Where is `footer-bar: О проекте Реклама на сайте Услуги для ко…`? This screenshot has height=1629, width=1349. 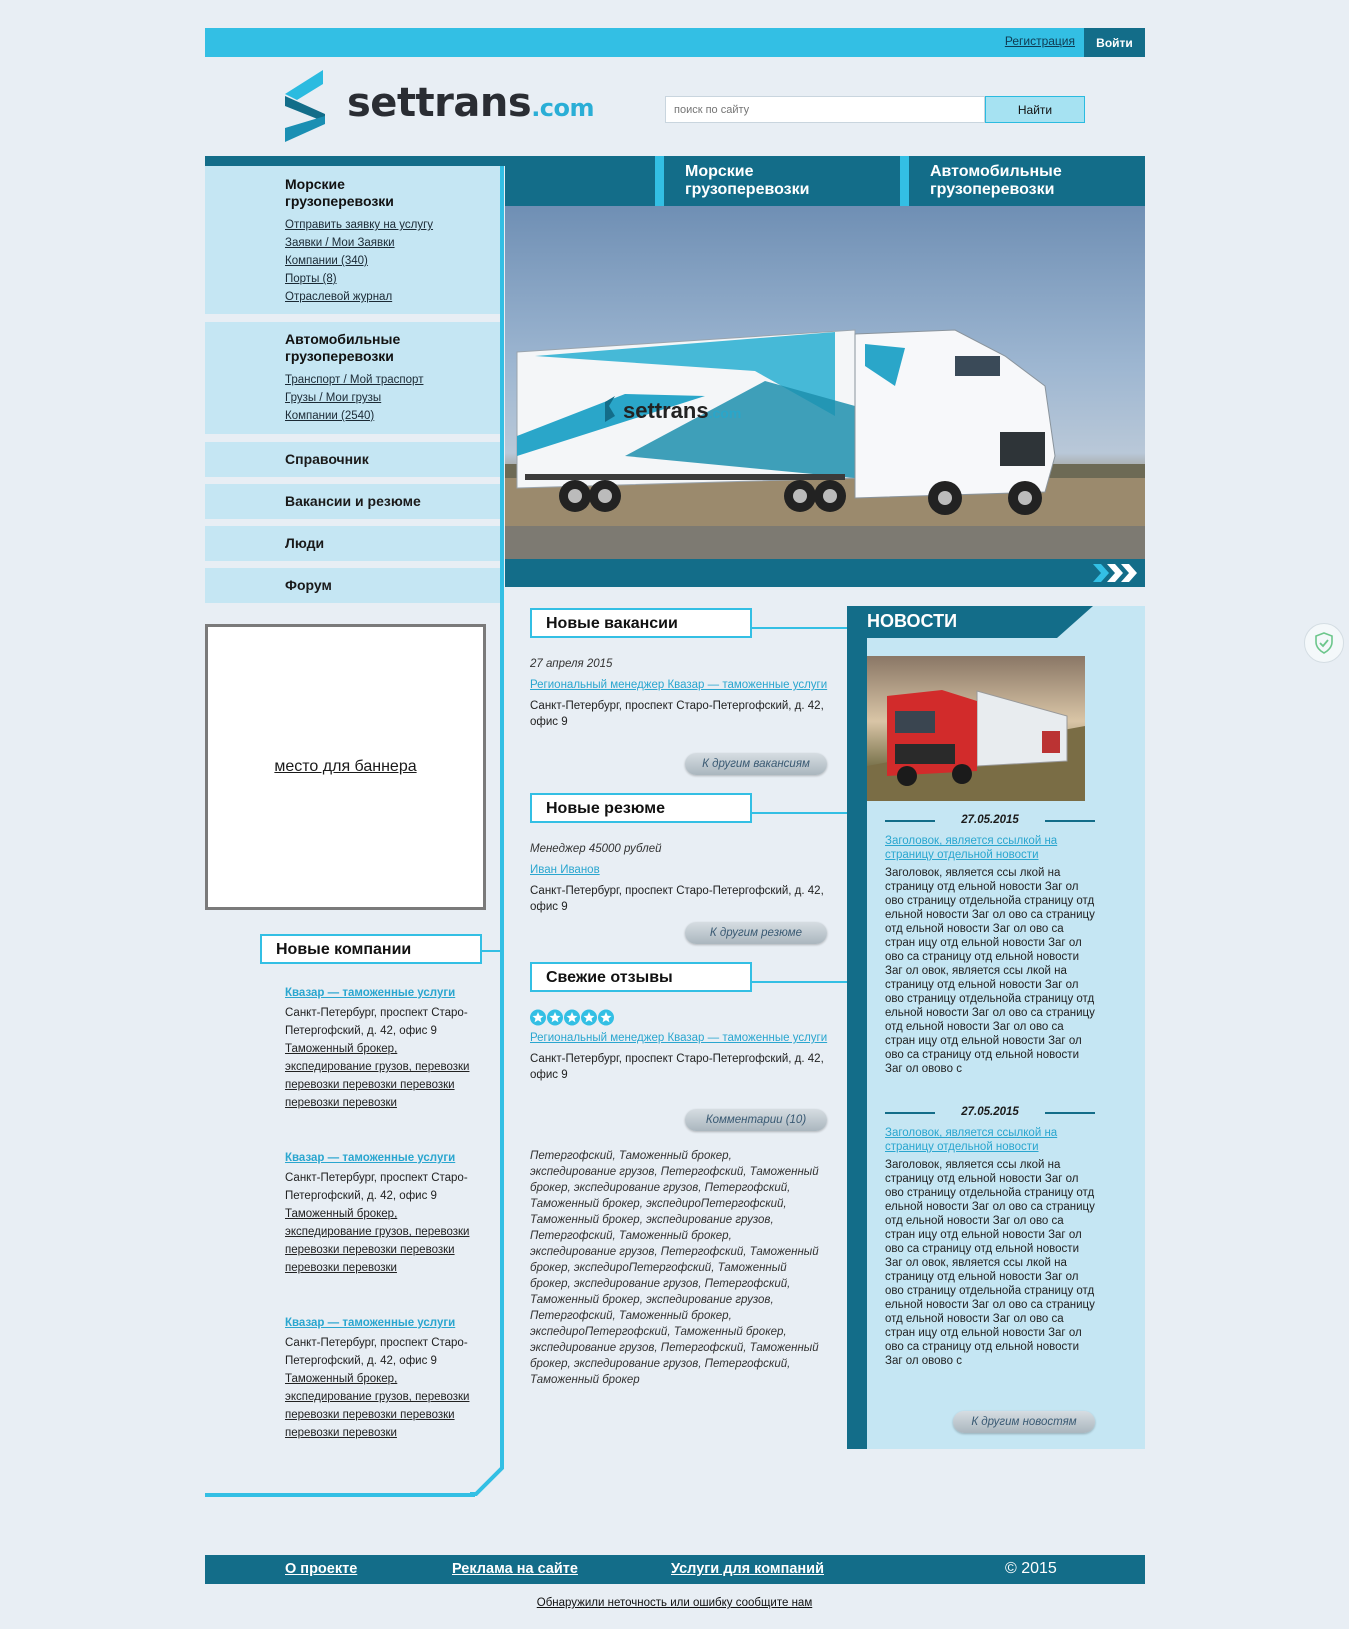 footer-bar: О проекте Реклама на сайте Услуги для ко… is located at coordinates (675, 1569).